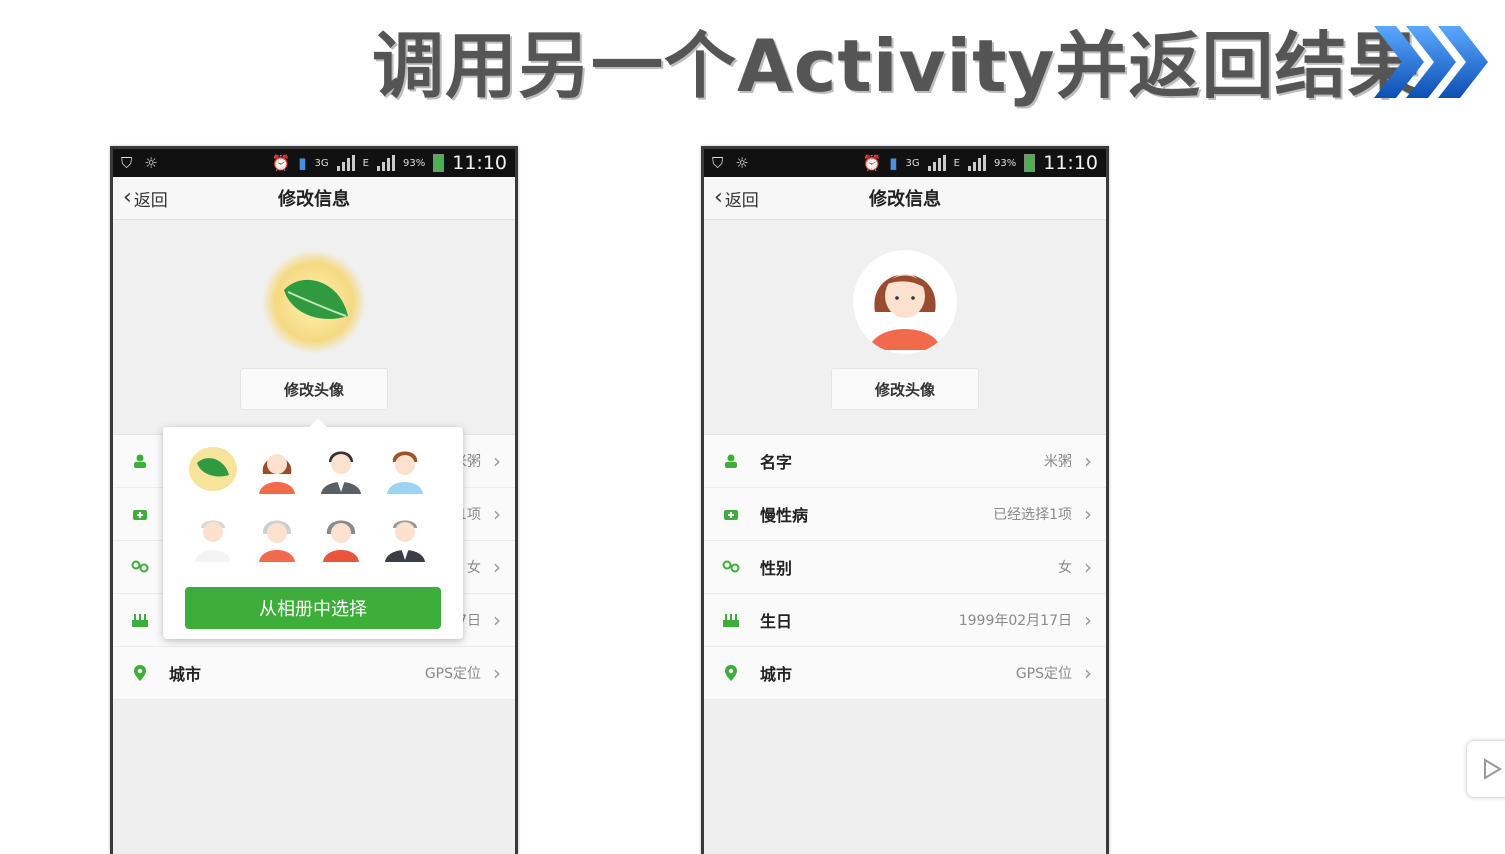 Image resolution: width=1505 pixels, height=854 pixels. Describe the element at coordinates (905, 620) in the screenshot. I see `list-item-birthday: 生日 1999年02月17日 ›` at that location.